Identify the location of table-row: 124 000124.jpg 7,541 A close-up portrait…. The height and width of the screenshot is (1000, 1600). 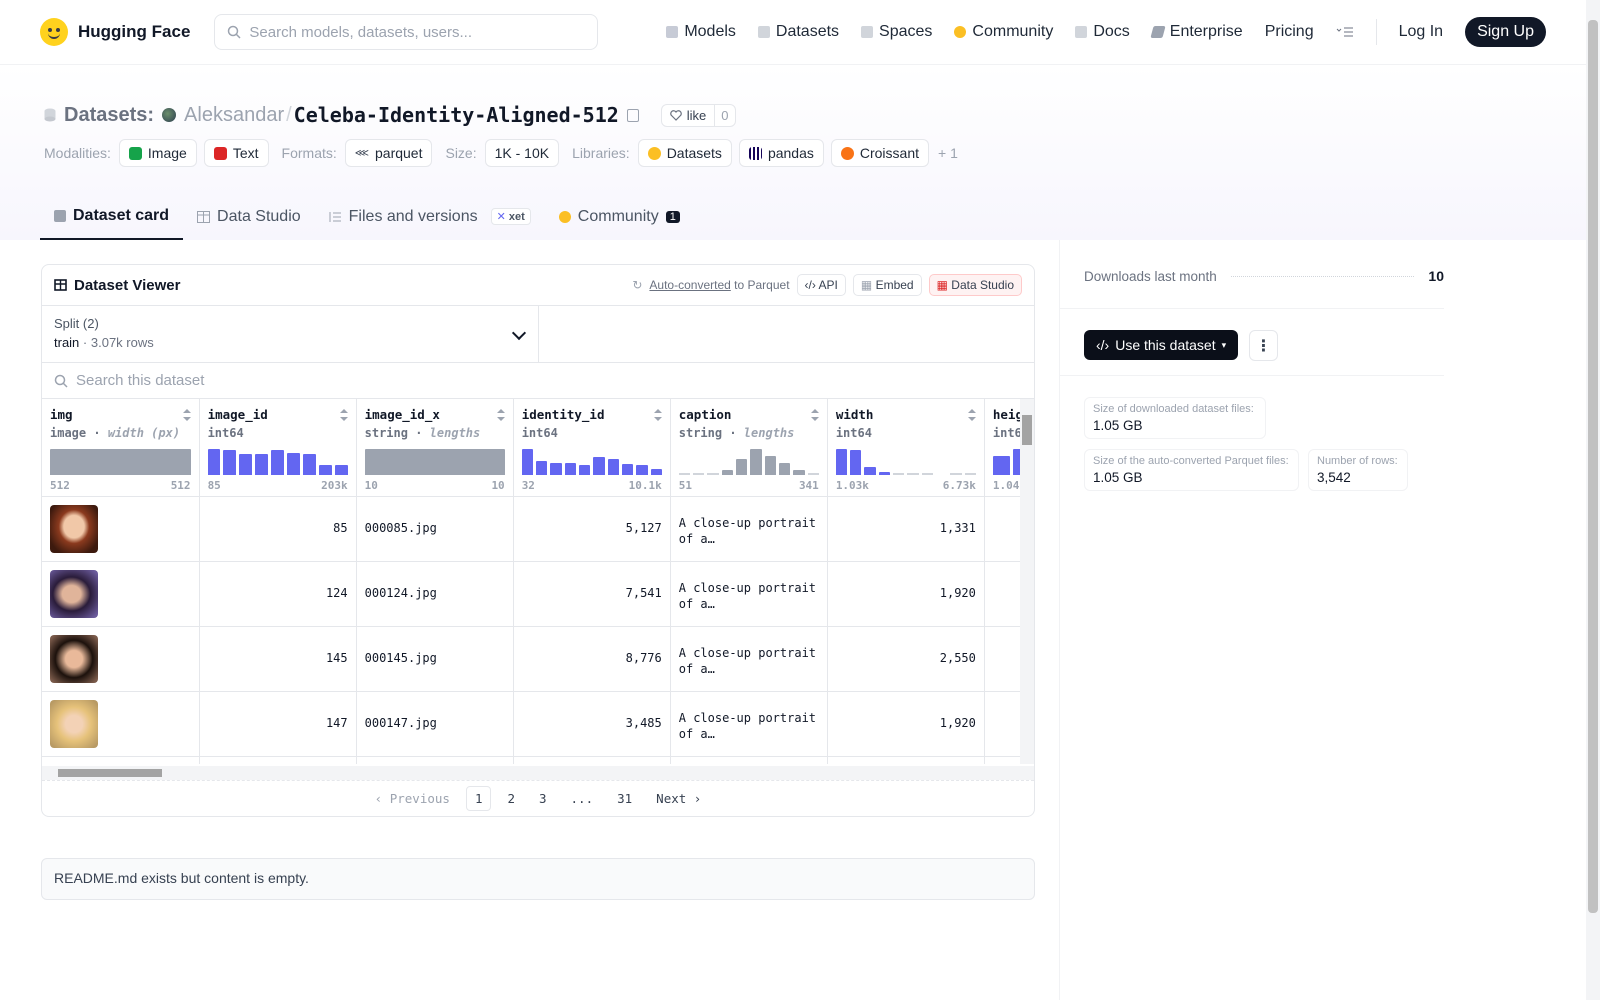
(538, 594).